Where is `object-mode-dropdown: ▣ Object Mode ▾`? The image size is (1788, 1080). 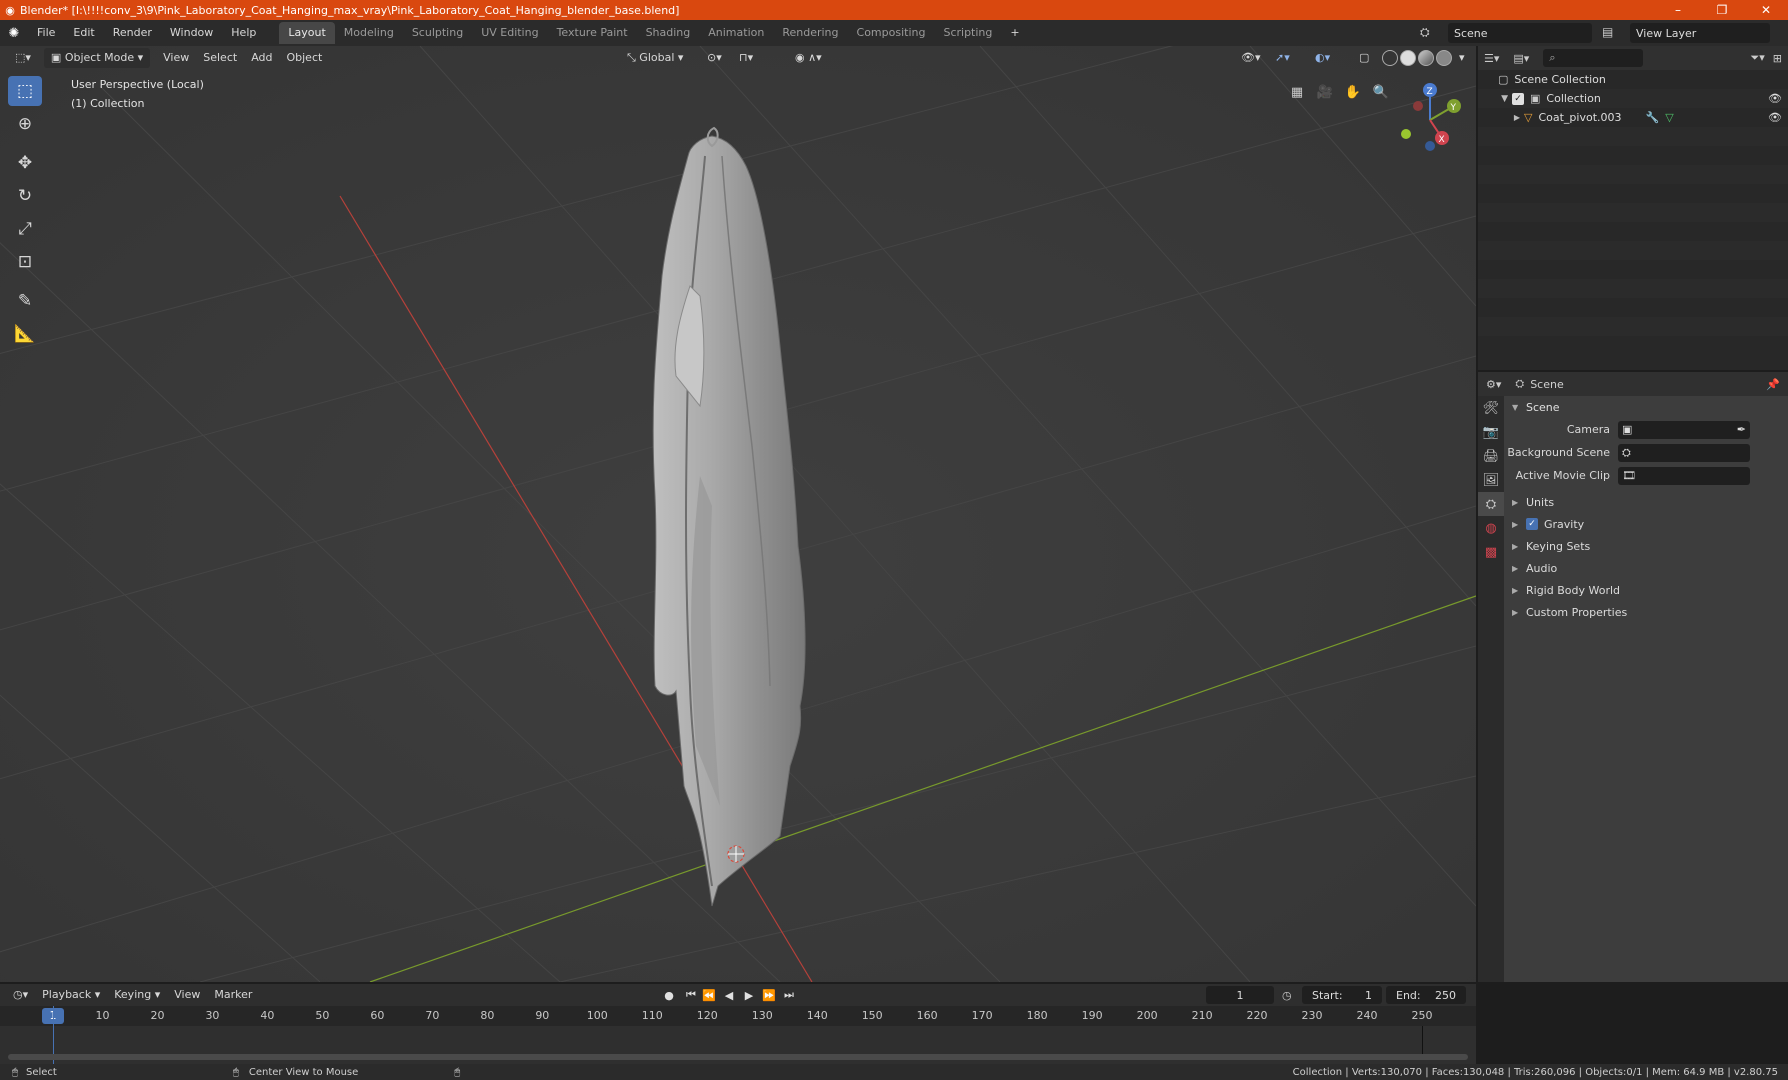 object-mode-dropdown: ▣ Object Mode ▾ is located at coordinates (97, 58).